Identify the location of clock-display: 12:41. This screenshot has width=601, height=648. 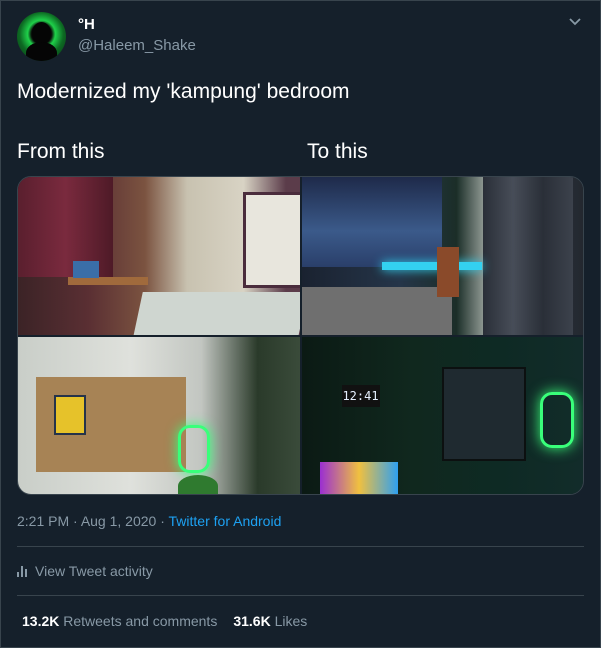
(360, 395).